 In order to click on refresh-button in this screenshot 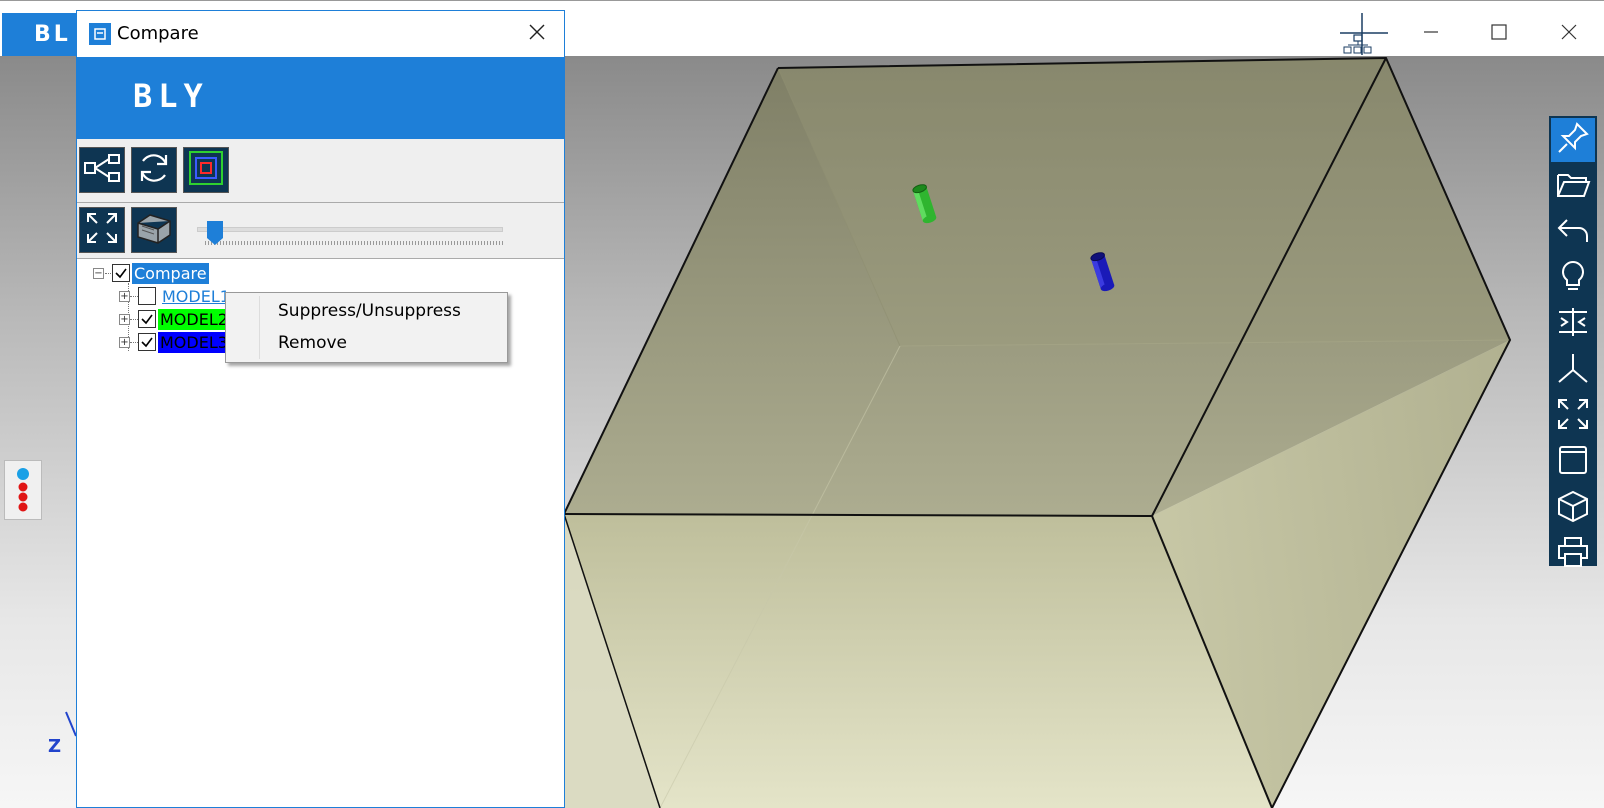, I will do `click(154, 170)`.